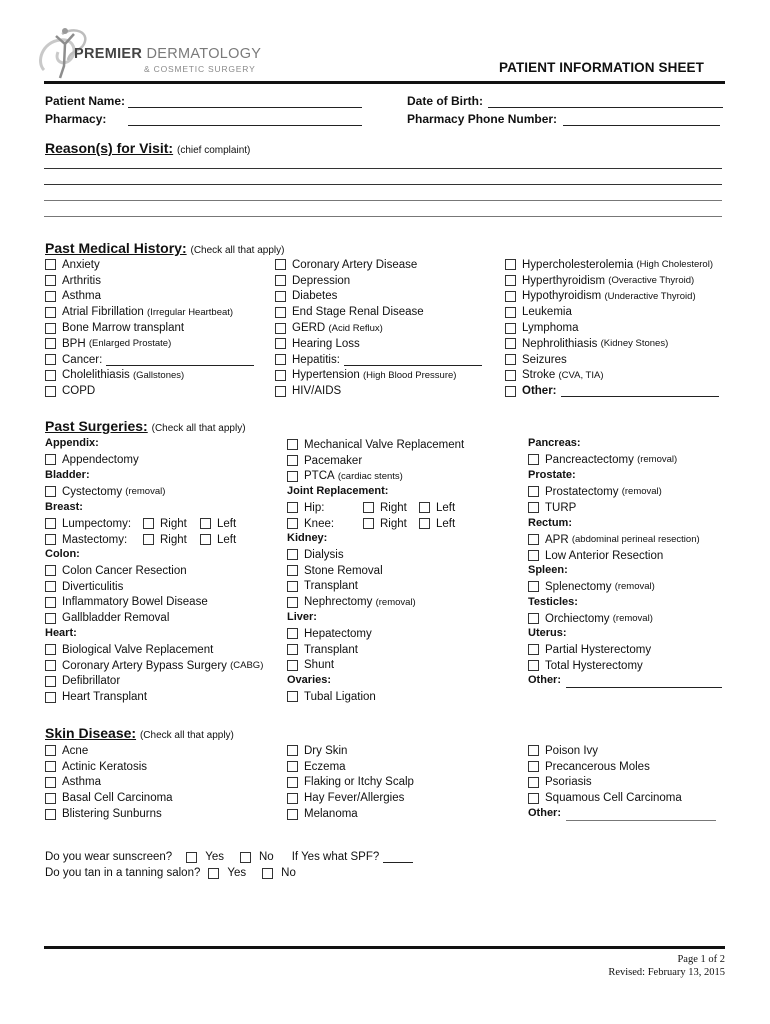 The image size is (770, 1024). What do you see at coordinates (563, 751) in the screenshot?
I see `skin-poison-ivy: Poison Ivy` at bounding box center [563, 751].